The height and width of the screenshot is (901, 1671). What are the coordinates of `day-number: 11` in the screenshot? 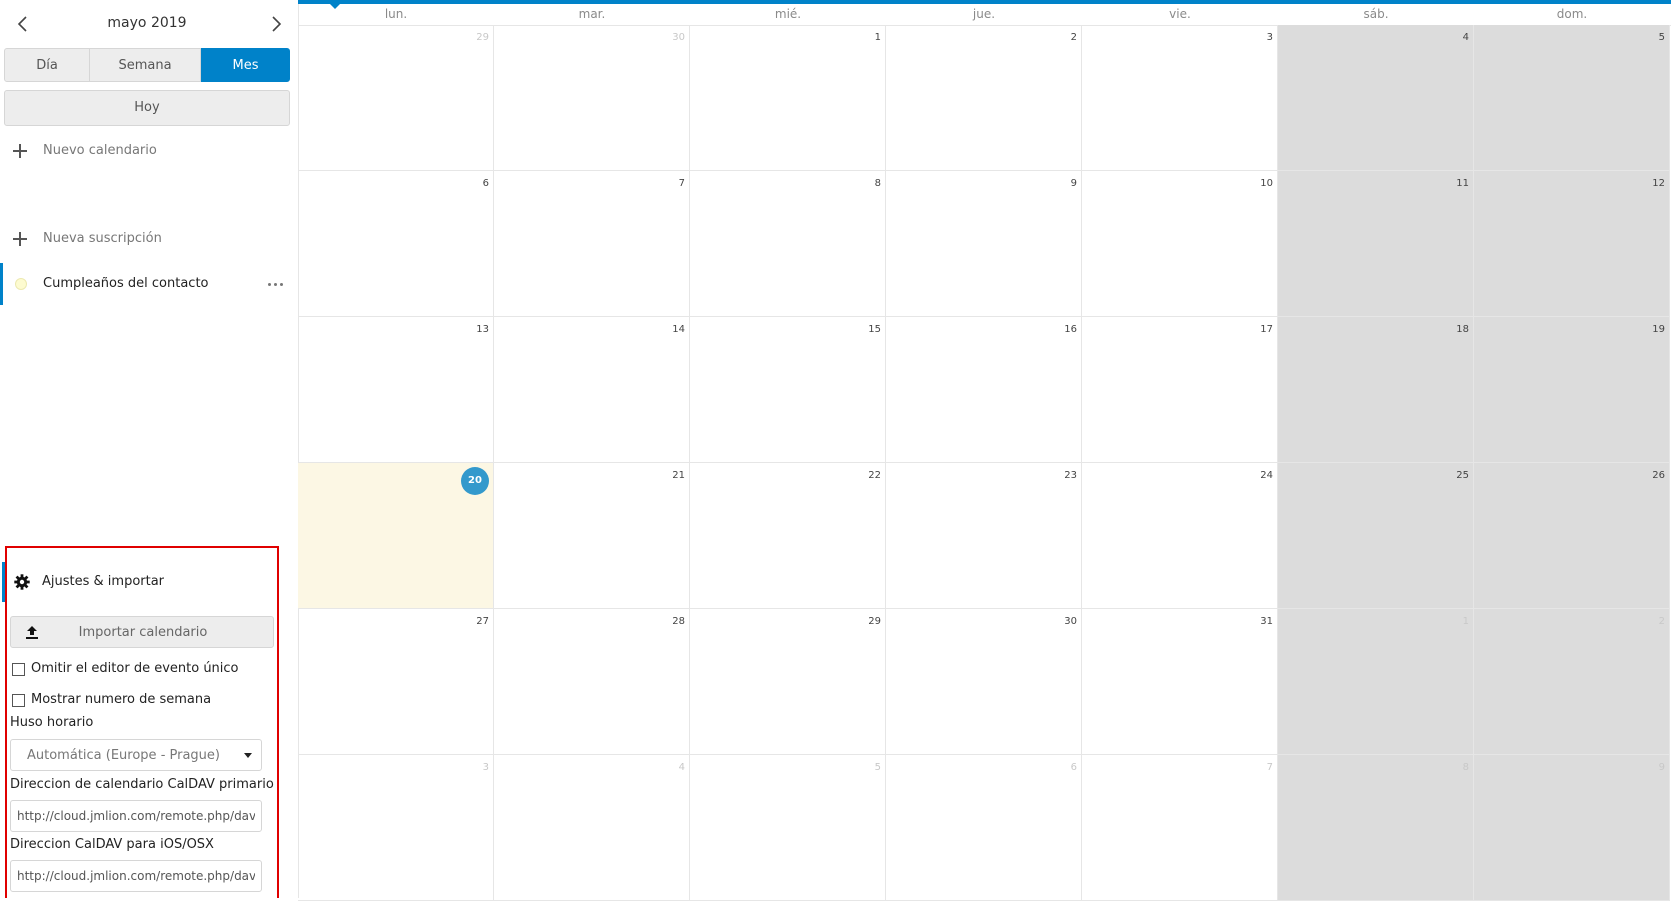 It's located at (1462, 183).